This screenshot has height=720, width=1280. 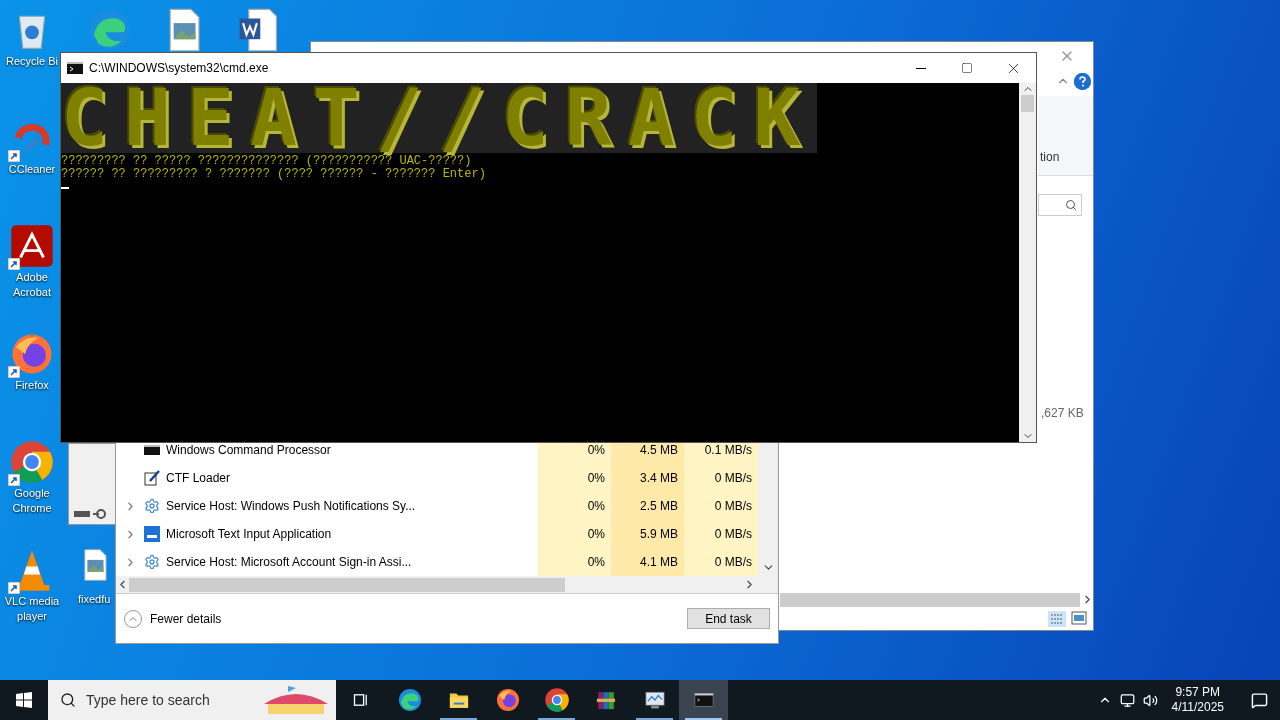 I want to click on memory-cell: 3.4 MB, so click(x=647, y=478).